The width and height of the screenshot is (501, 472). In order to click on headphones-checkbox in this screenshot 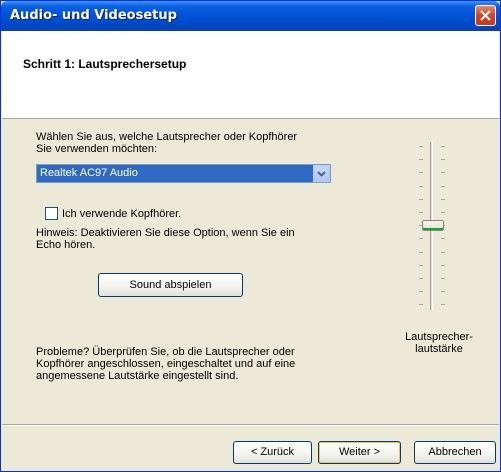, I will do `click(51, 213)`.